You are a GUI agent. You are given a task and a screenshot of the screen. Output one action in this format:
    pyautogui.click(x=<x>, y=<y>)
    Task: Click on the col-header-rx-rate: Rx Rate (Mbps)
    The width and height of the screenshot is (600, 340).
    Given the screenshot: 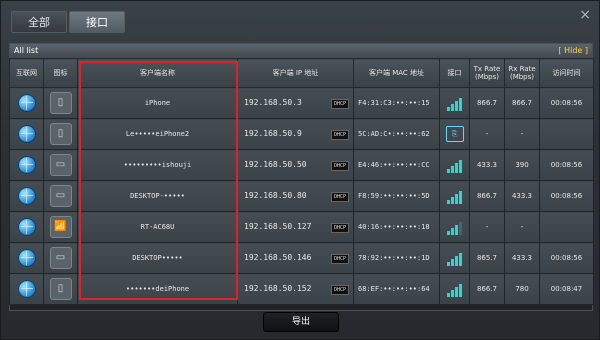 What is the action you would take?
    pyautogui.click(x=522, y=73)
    